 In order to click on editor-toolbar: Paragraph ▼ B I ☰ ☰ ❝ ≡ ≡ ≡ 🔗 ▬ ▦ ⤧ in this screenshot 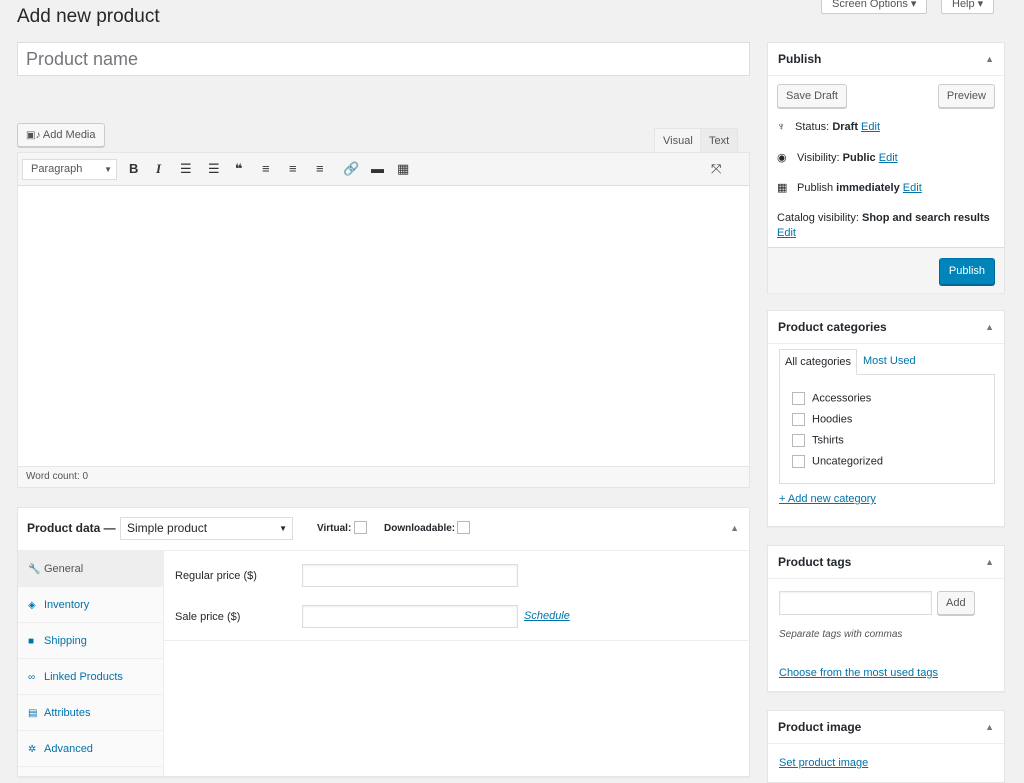, I will do `click(383, 169)`.